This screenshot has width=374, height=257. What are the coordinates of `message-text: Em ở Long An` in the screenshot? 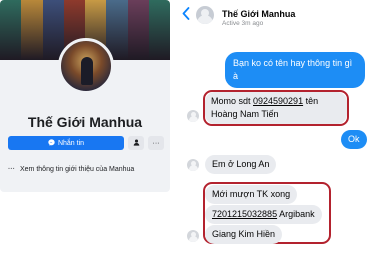 It's located at (241, 164).